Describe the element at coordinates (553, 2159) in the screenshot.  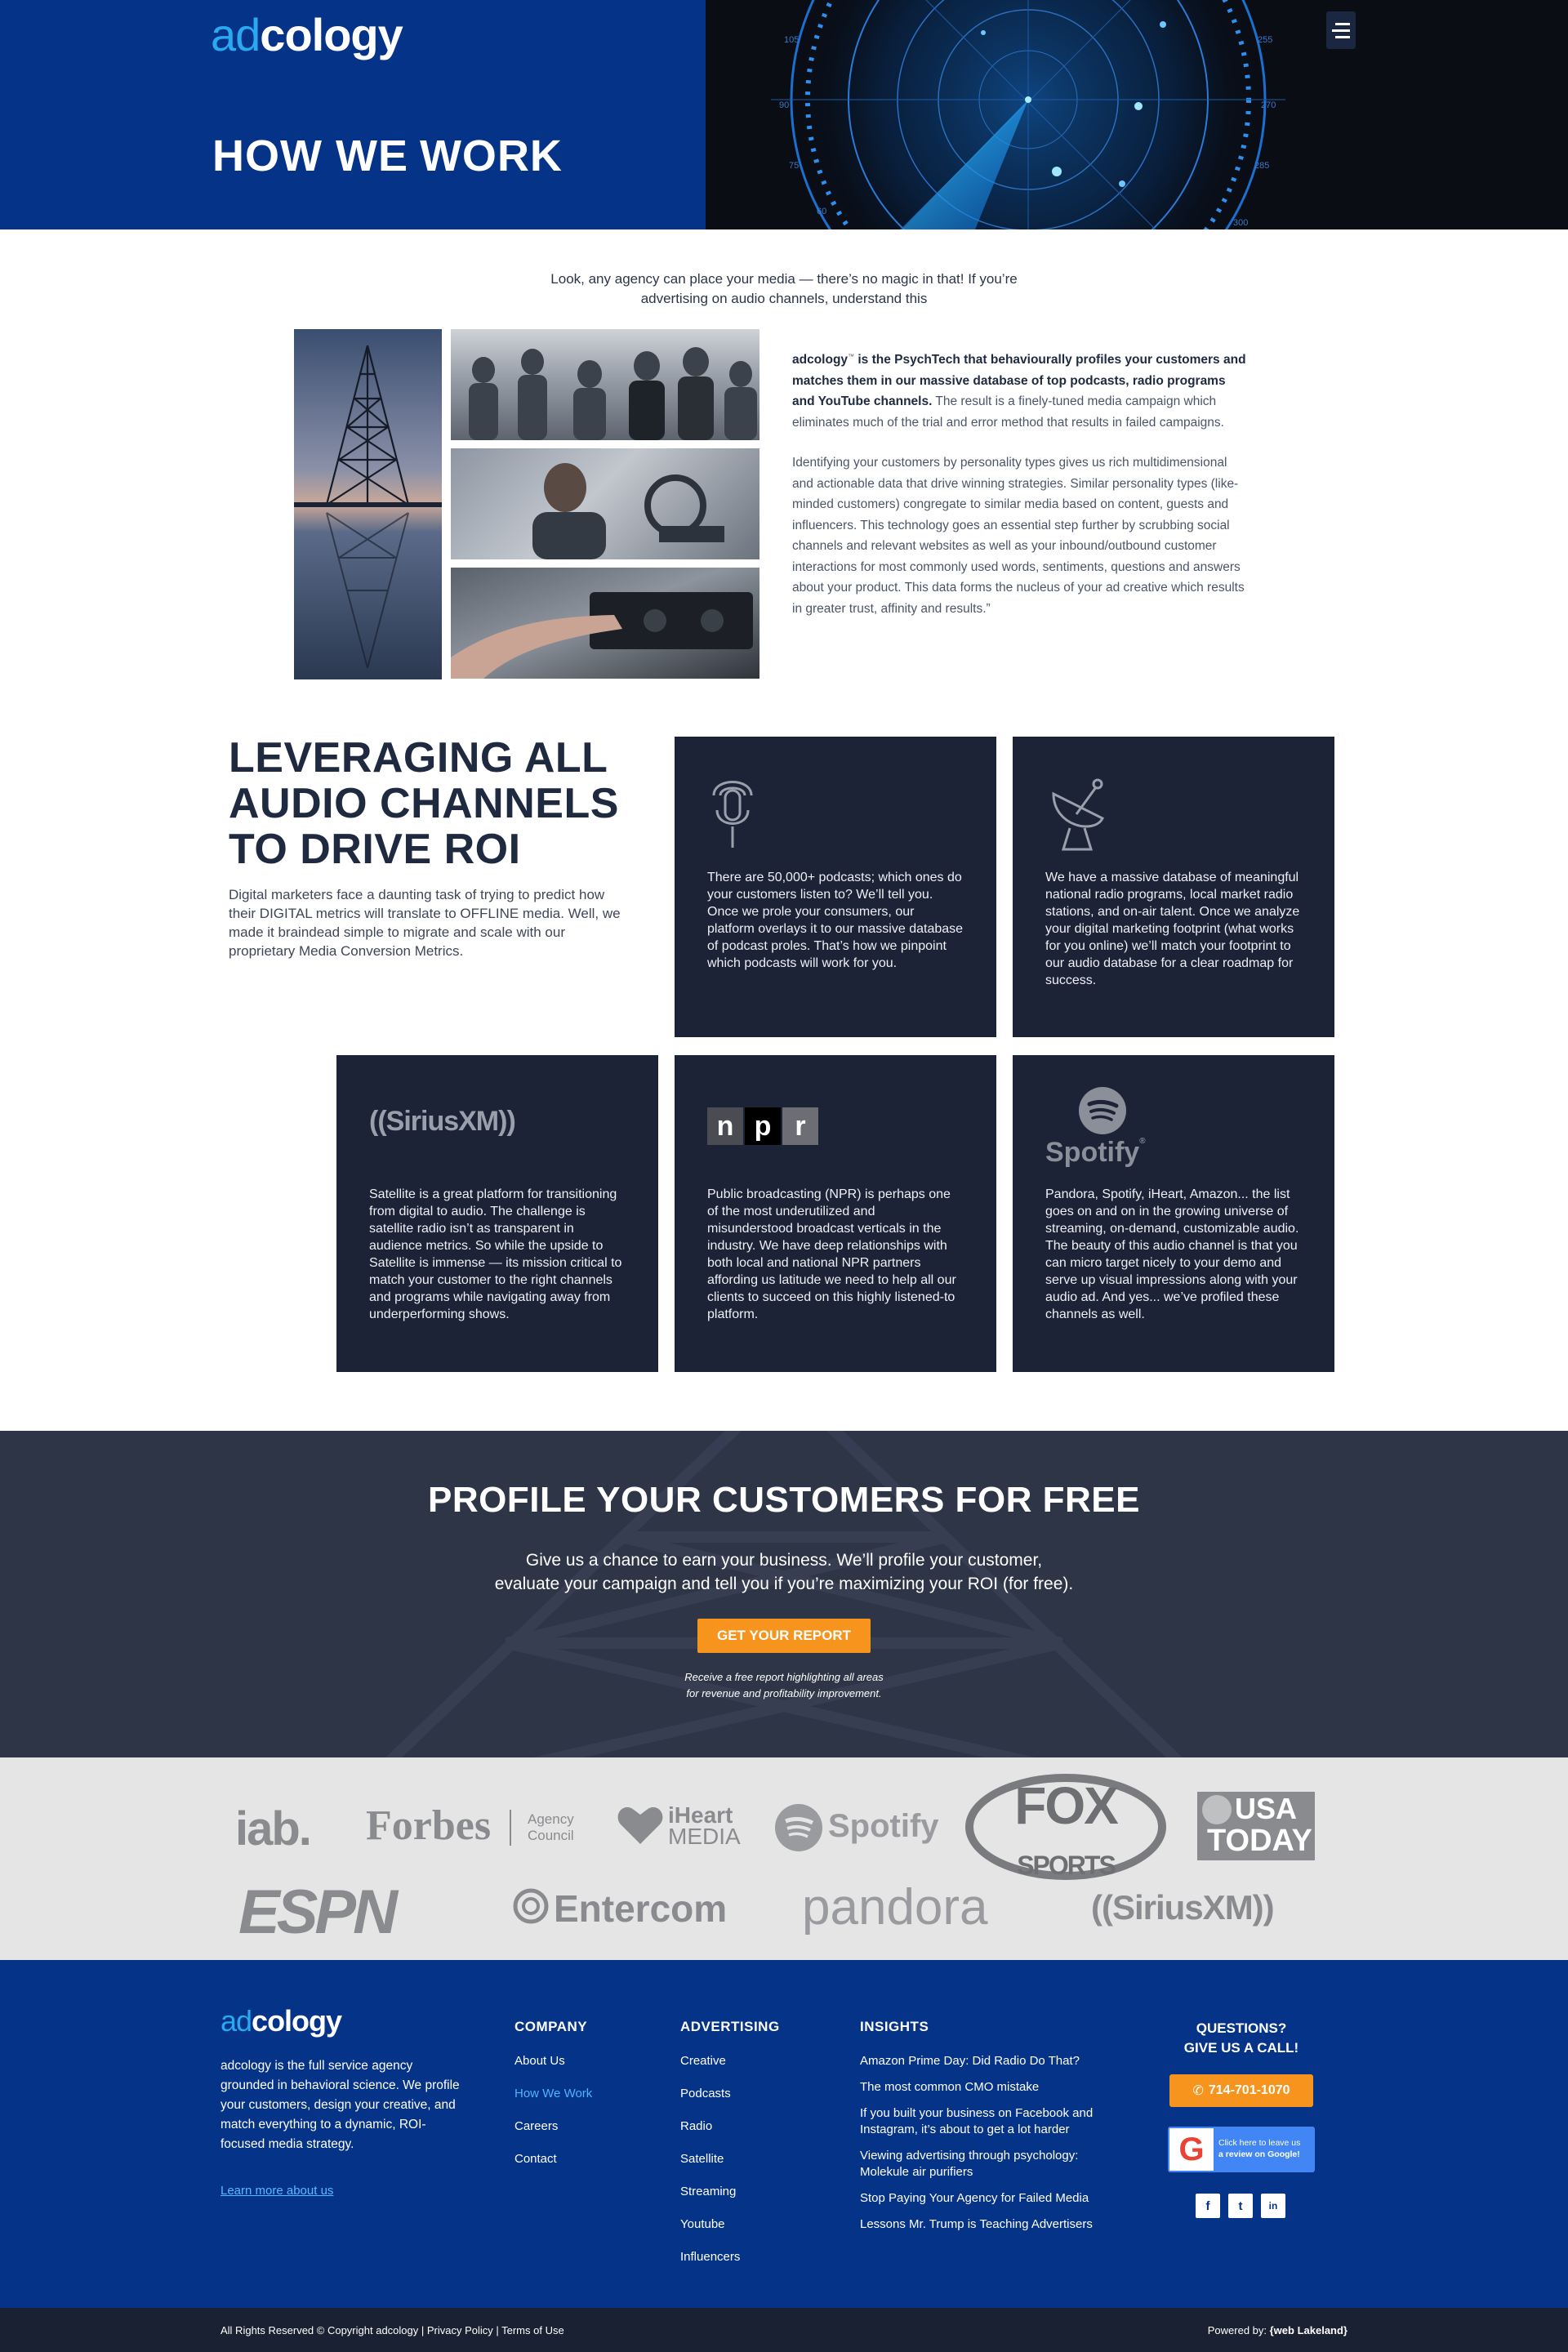
I see `footer-link-contact: Contact` at that location.